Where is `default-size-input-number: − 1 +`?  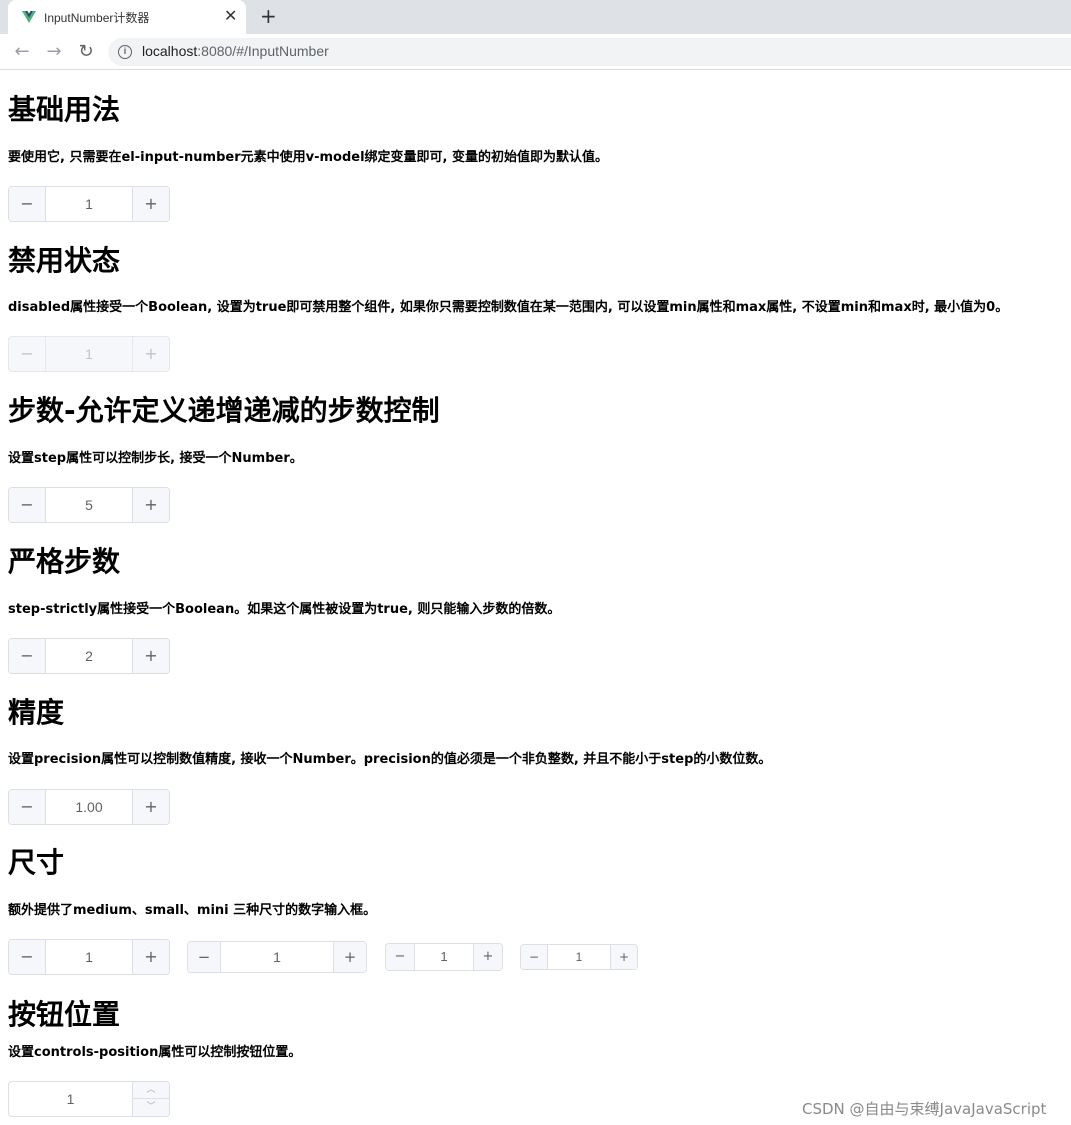 default-size-input-number: − 1 + is located at coordinates (89, 957).